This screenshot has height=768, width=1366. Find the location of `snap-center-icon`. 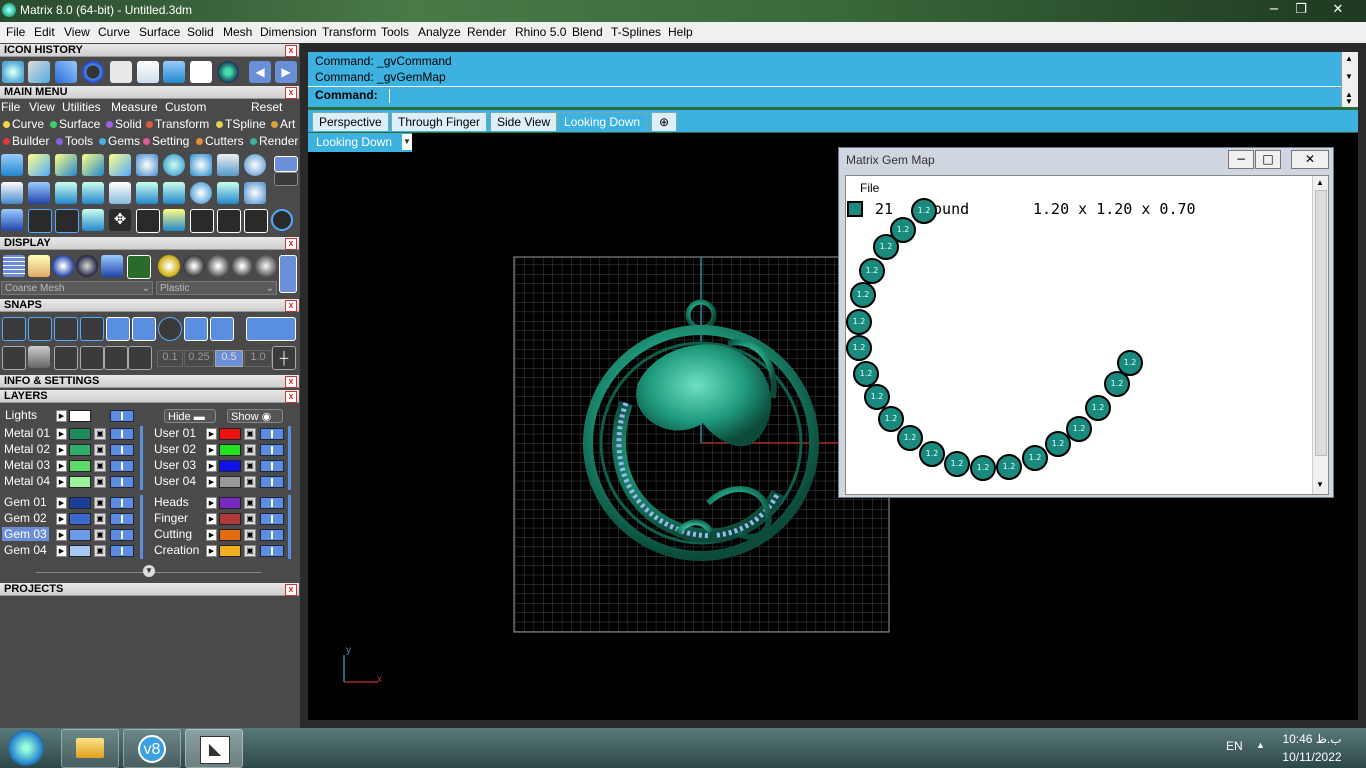

snap-center-icon is located at coordinates (118, 329).